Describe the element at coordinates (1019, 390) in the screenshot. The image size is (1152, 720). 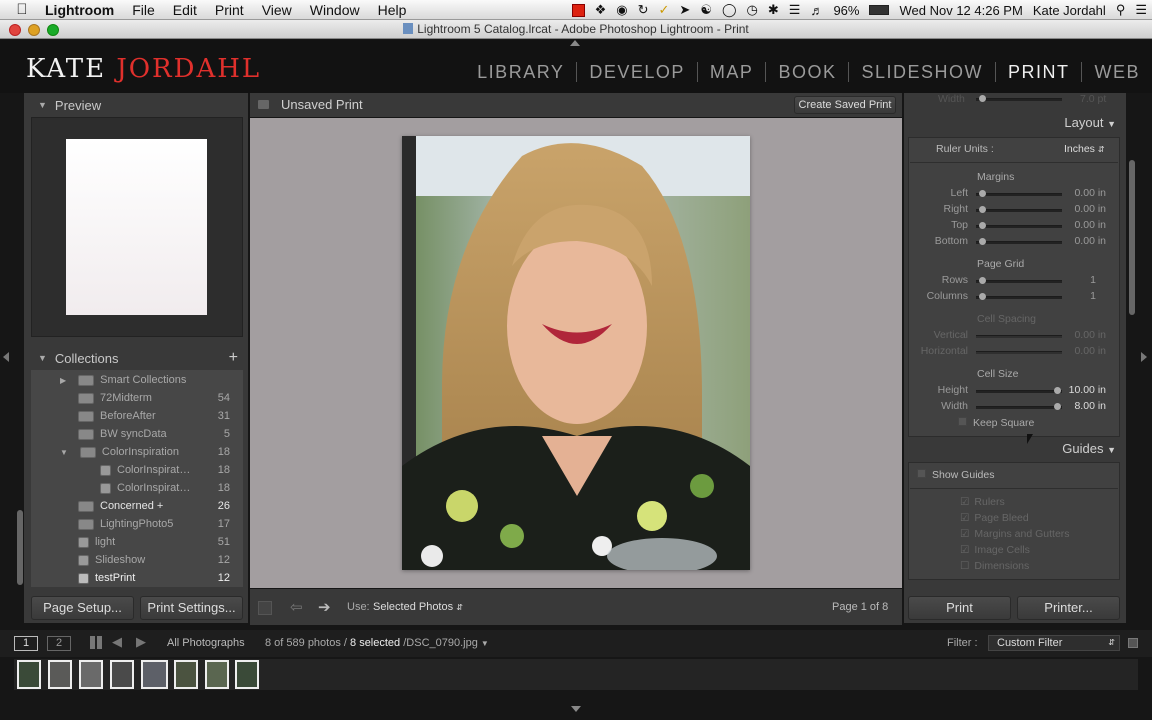
I see `cell-height-slider` at that location.